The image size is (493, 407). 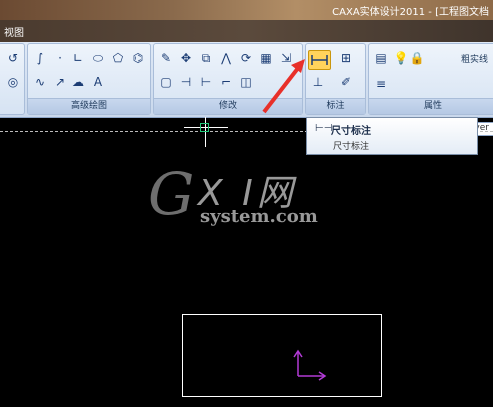 What do you see at coordinates (138, 58) in the screenshot?
I see `hatch-icon: ⌬` at bounding box center [138, 58].